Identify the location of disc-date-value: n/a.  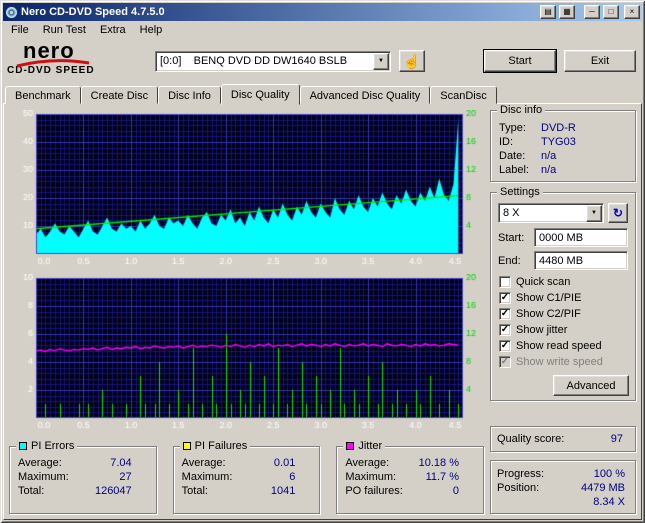
(549, 156).